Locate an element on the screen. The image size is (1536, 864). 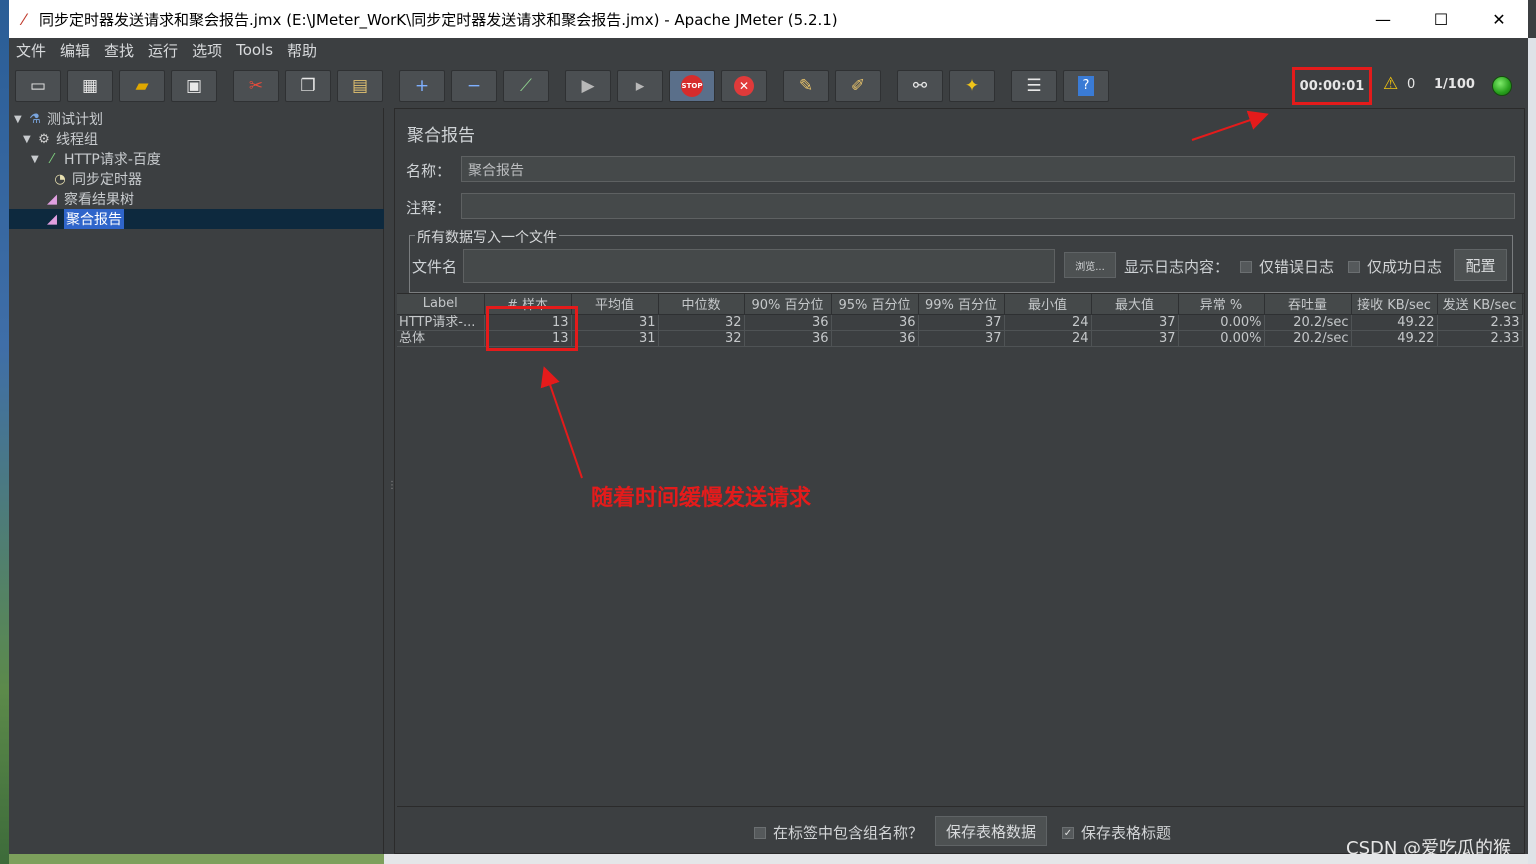
minimize-button: — is located at coordinates (1383, 19).